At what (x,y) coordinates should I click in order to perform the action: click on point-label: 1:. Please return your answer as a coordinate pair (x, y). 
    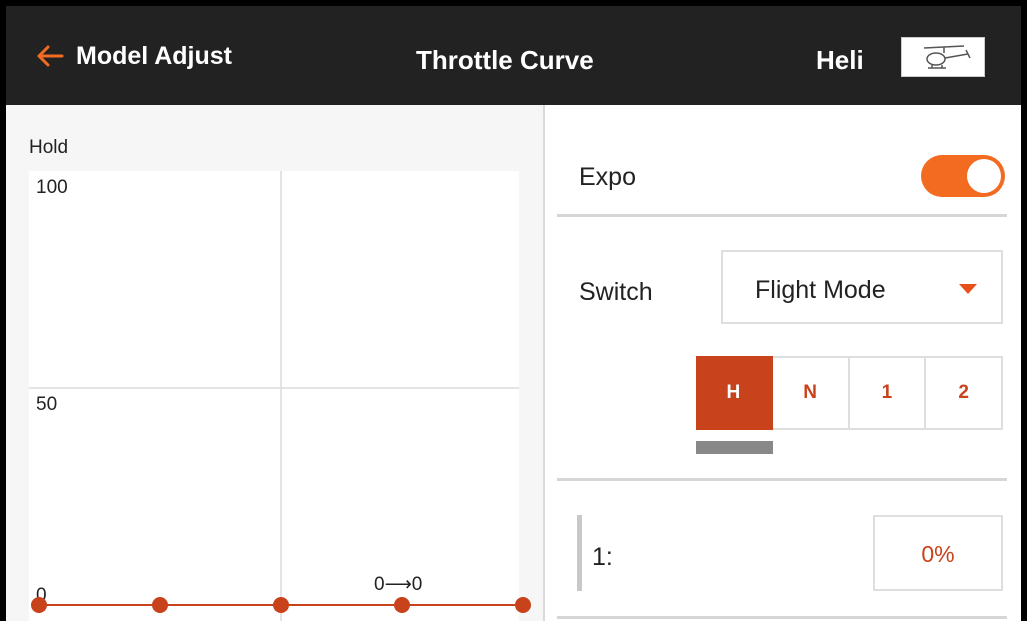
    Looking at the image, I should click on (602, 557).